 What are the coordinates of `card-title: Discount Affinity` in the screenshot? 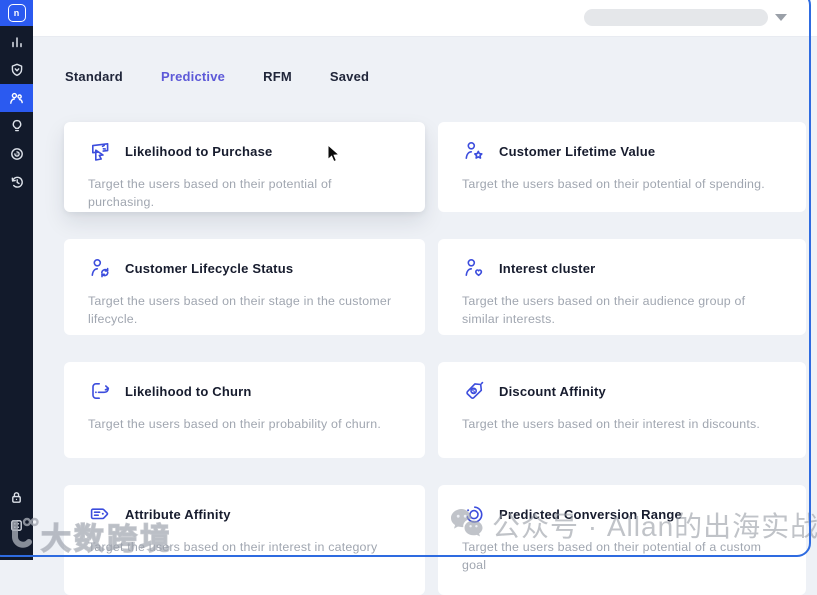 It's located at (552, 391).